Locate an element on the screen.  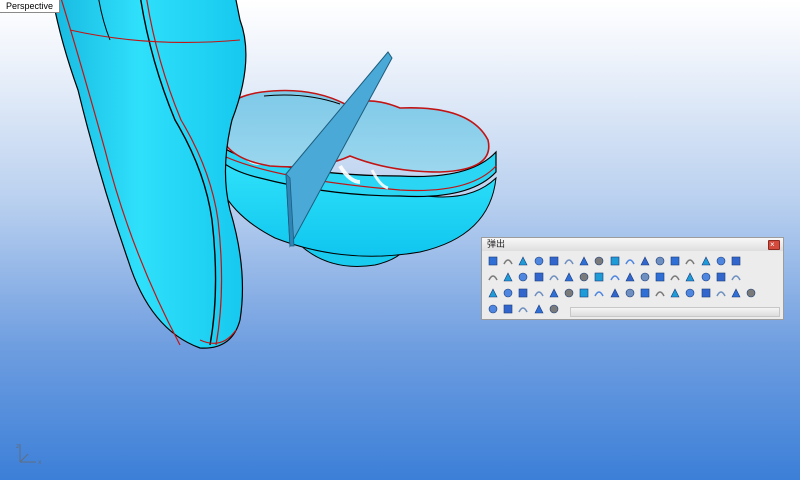
toolbar-title: 弹出 is located at coordinates (496, 244).